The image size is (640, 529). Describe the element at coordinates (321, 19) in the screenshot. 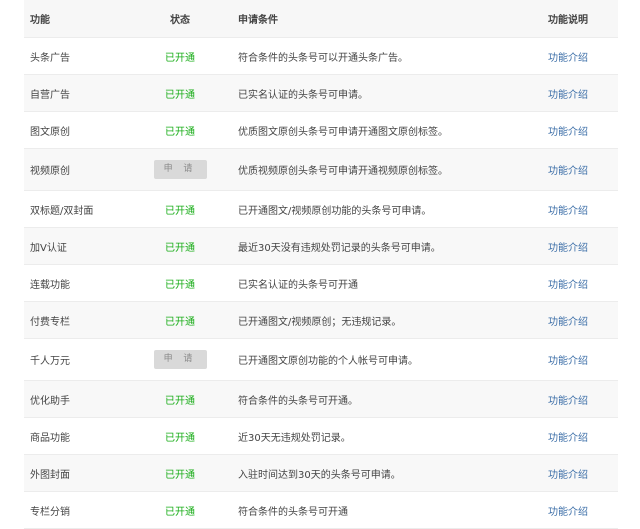

I see `table-header: 功能 状态 申请条件 功能说明` at that location.